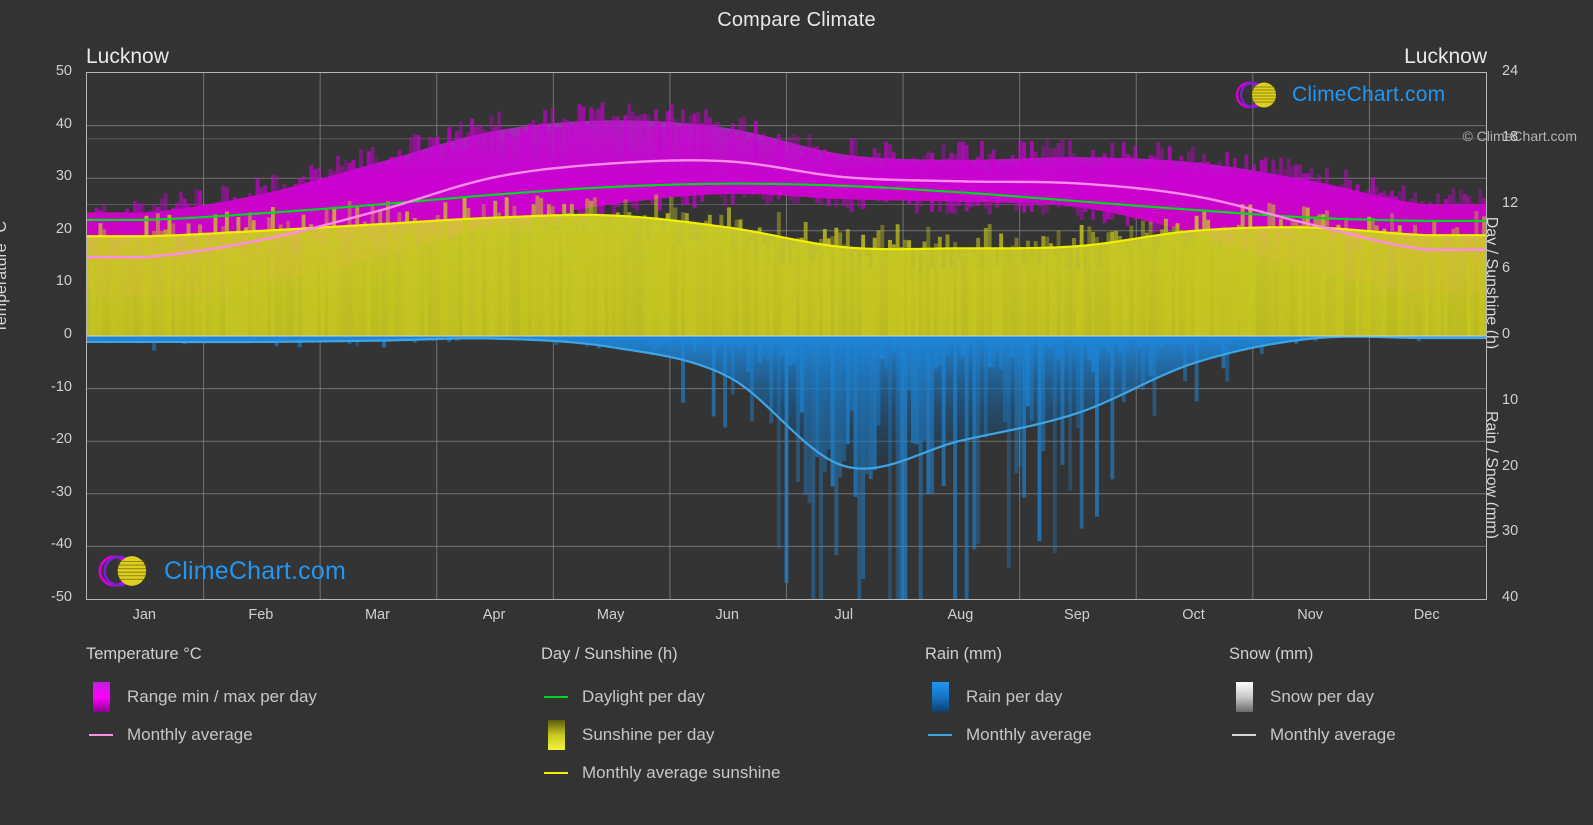 The image size is (1593, 825). What do you see at coordinates (1008, 697) in the screenshot?
I see `legend-item: Rain per day` at bounding box center [1008, 697].